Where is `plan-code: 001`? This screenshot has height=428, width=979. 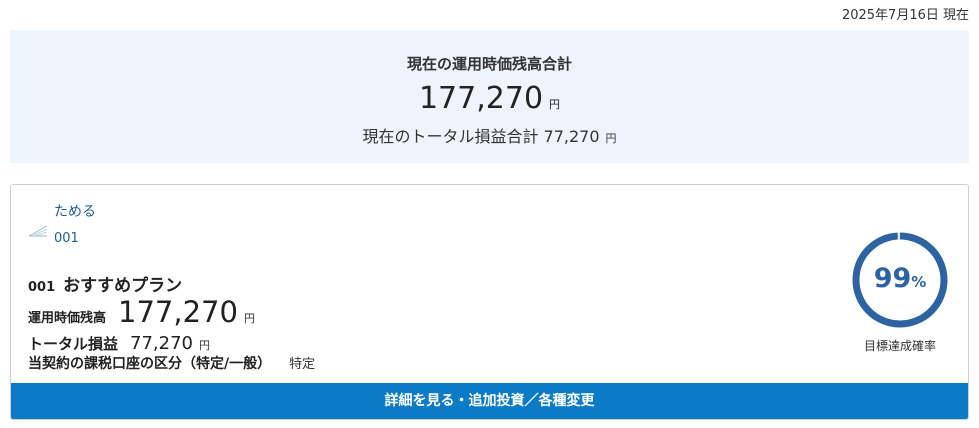
plan-code: 001 is located at coordinates (42, 287).